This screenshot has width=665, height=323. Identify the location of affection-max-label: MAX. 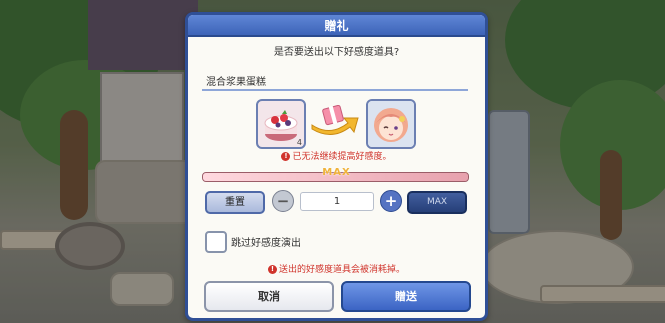
(336, 172).